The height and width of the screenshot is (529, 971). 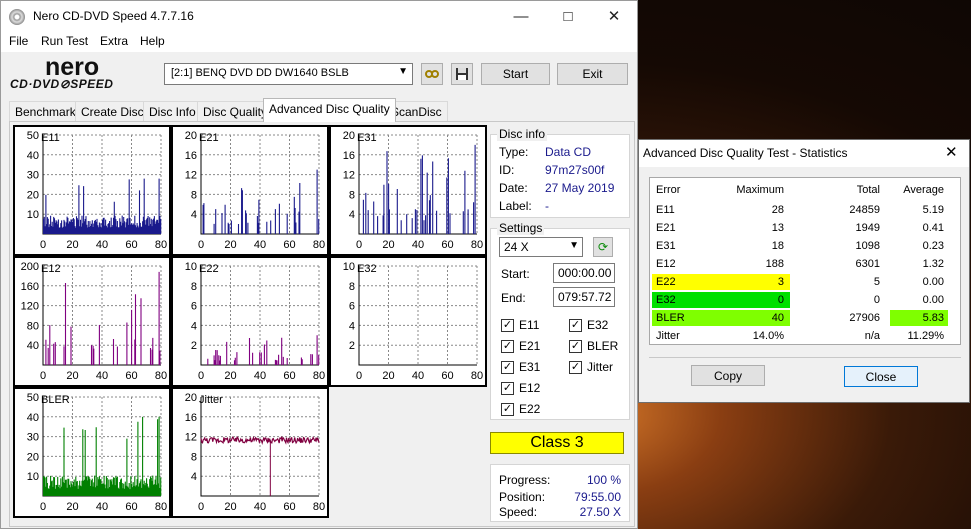 I want to click on drive-info-button, so click(x=432, y=74).